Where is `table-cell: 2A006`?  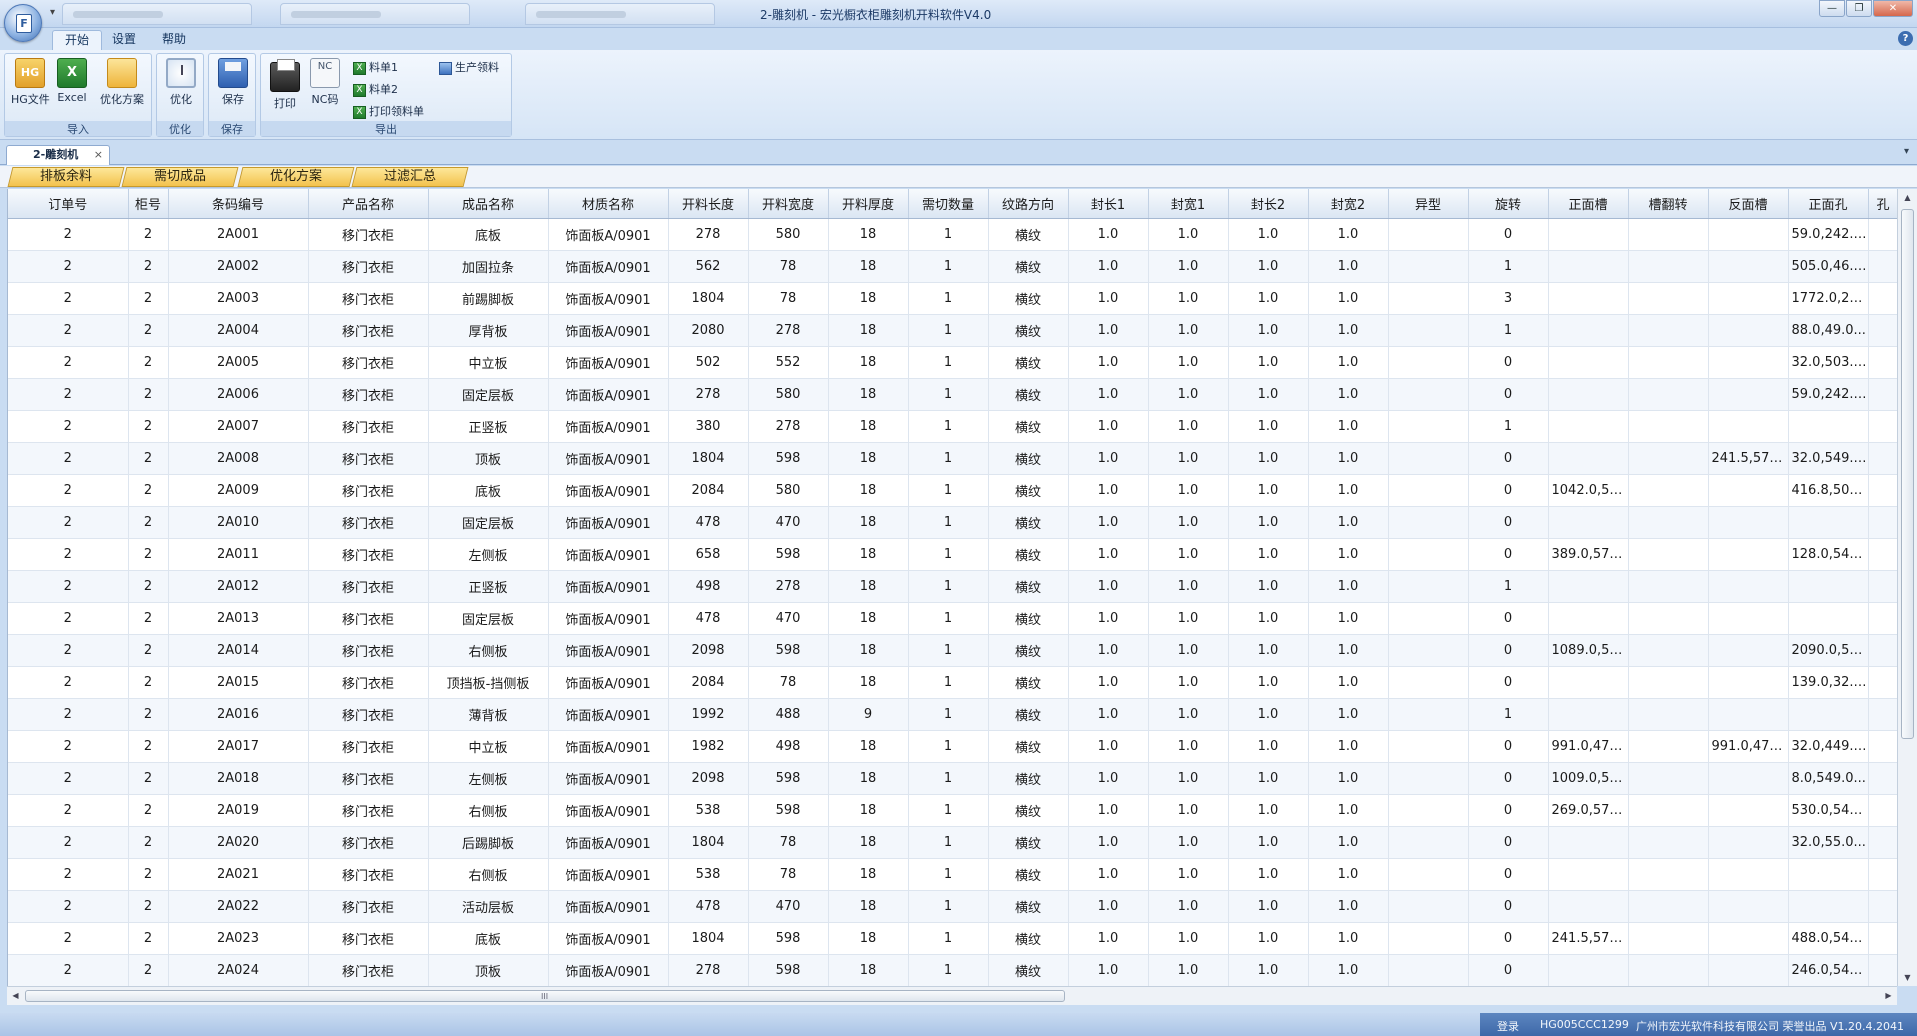
table-cell: 2A006 is located at coordinates (238, 394).